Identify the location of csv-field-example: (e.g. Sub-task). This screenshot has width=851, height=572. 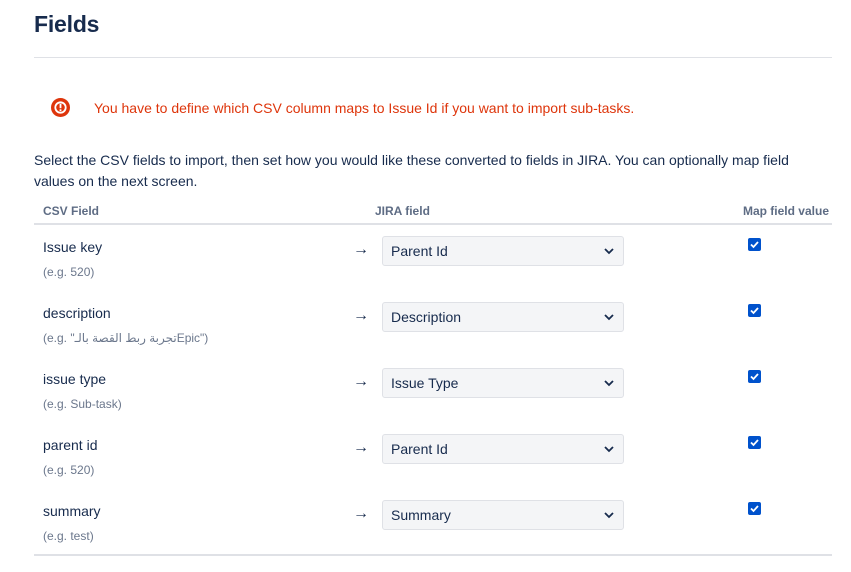
(82, 404).